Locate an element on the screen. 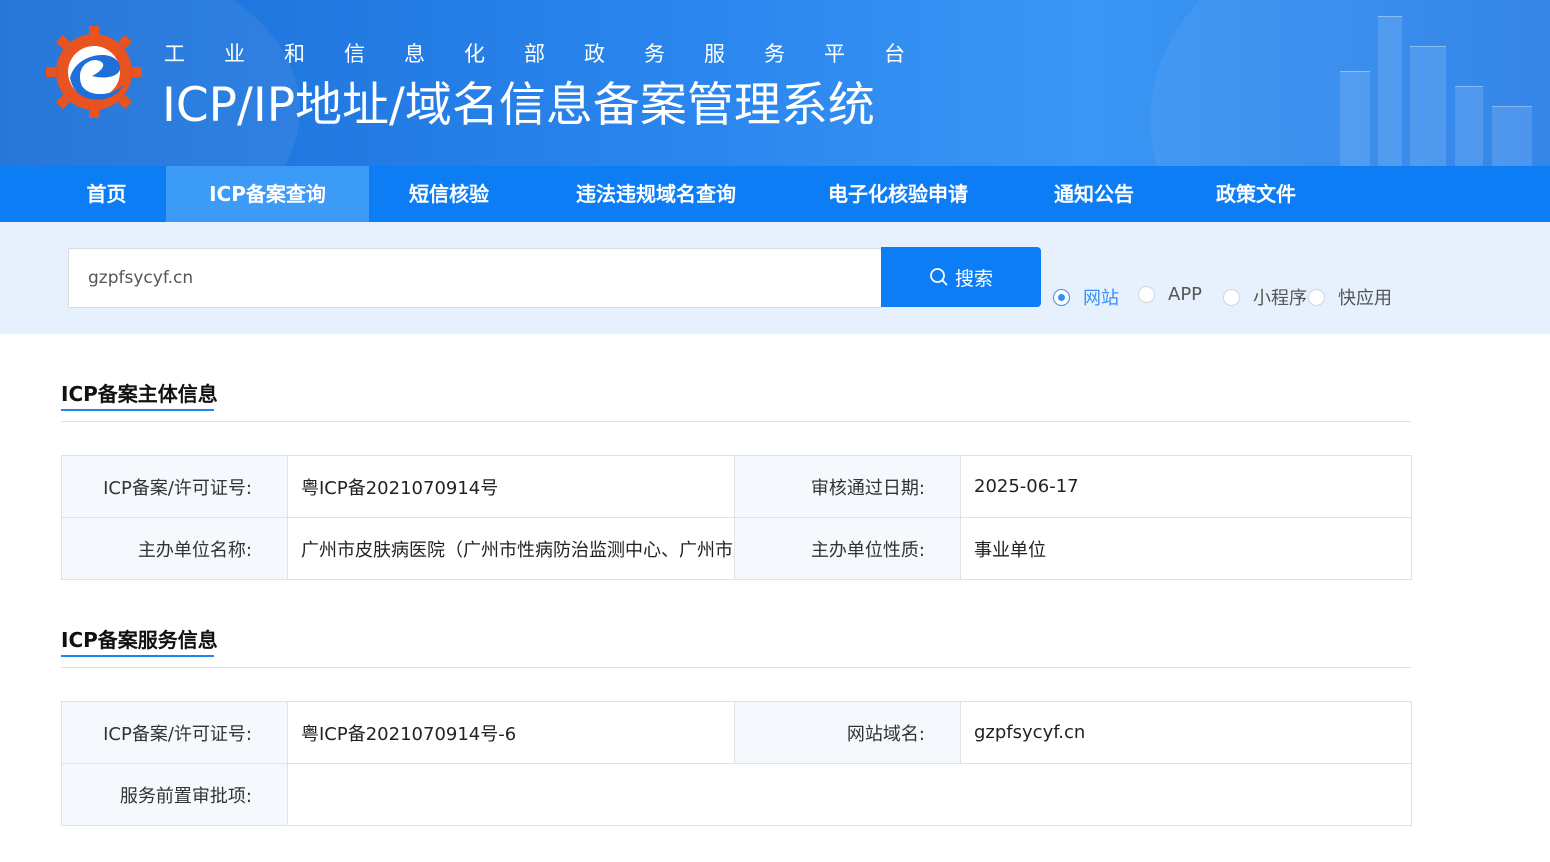 The width and height of the screenshot is (1550, 862). type-radio-miniprogram: 小程序 is located at coordinates (1265, 297).